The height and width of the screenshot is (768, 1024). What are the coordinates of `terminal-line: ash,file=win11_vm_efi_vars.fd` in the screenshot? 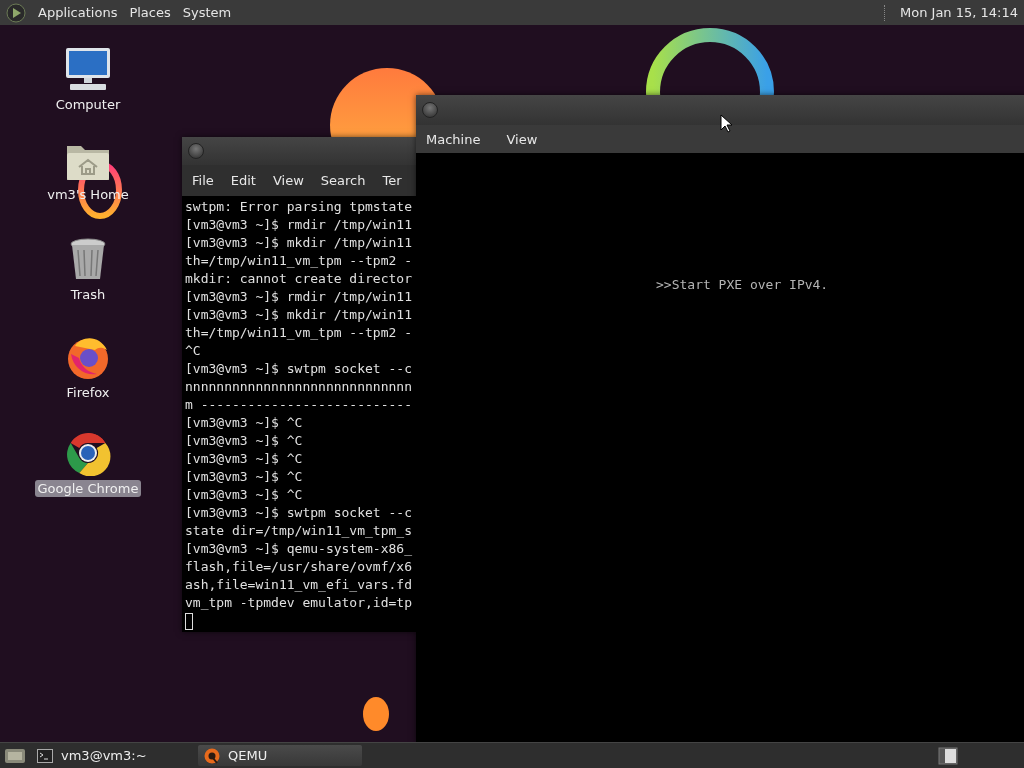 It's located at (299, 585).